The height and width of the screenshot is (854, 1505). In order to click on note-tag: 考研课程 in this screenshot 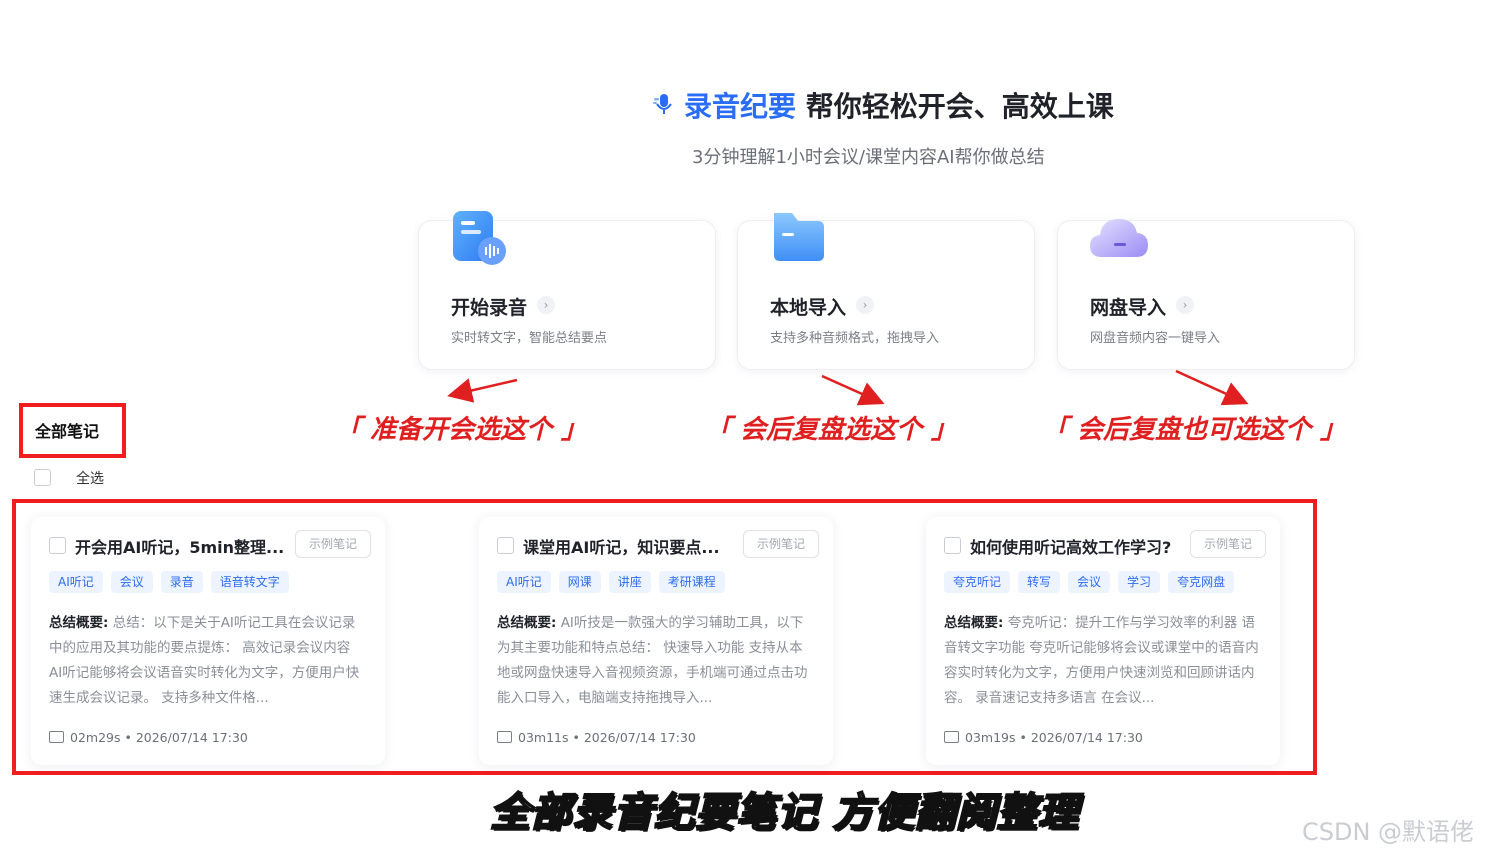, I will do `click(691, 582)`.